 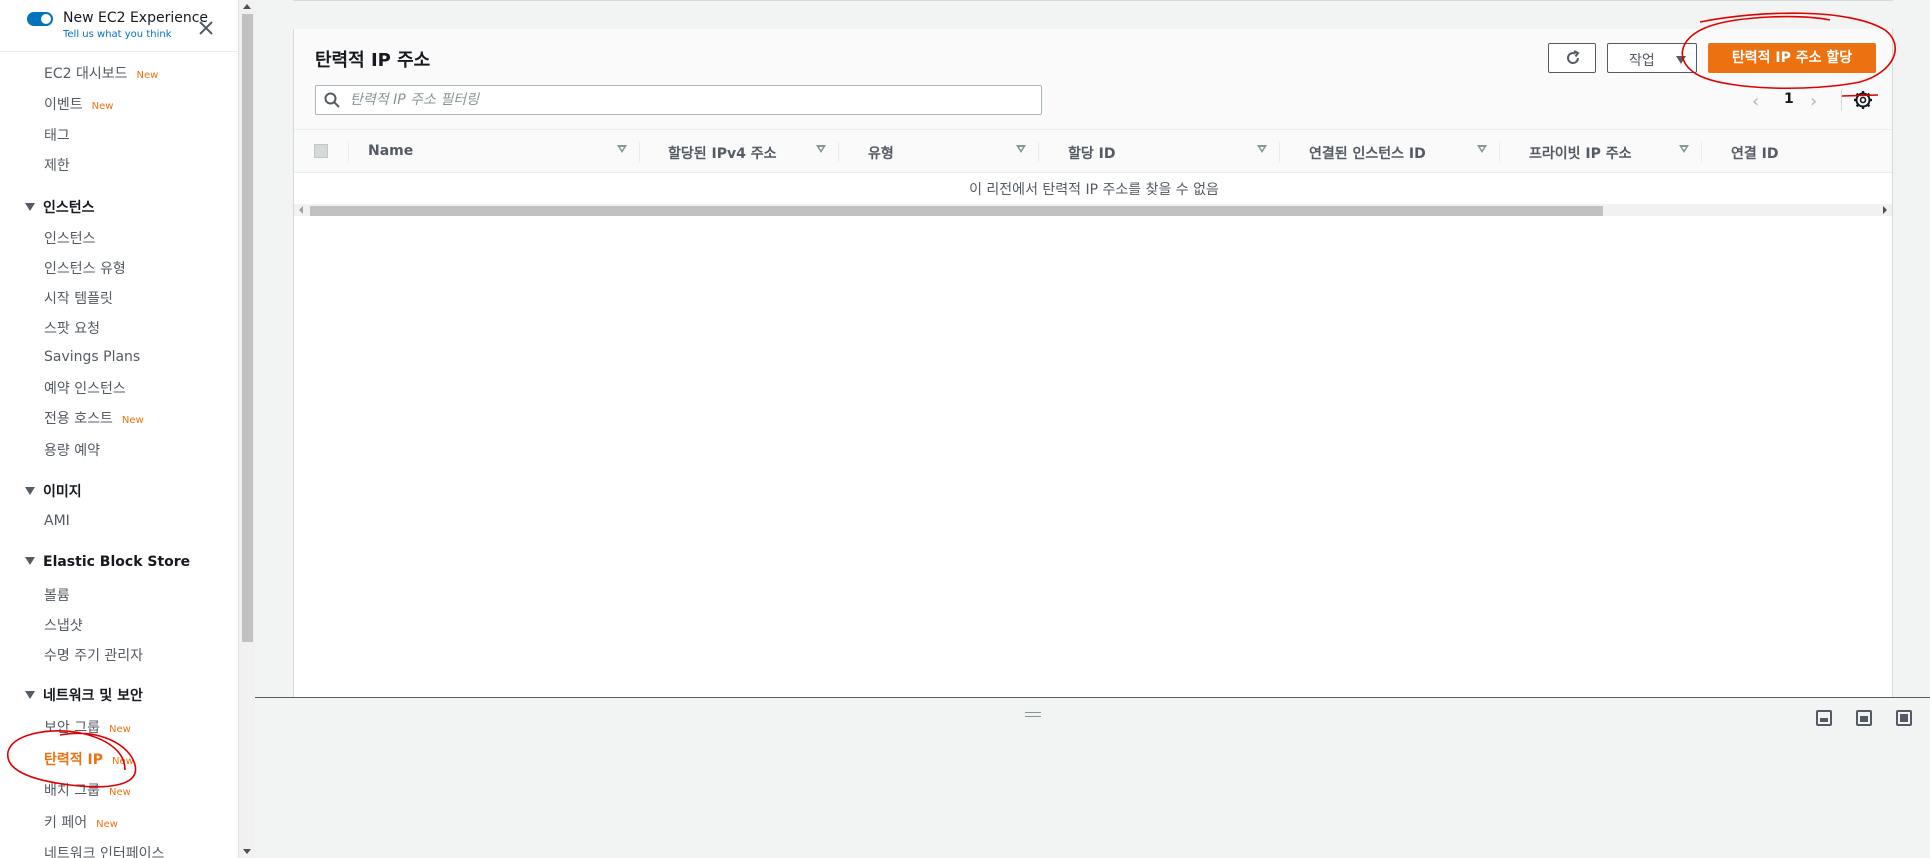 I want to click on sidebar-item-volumes: 볼륨, so click(x=57, y=595).